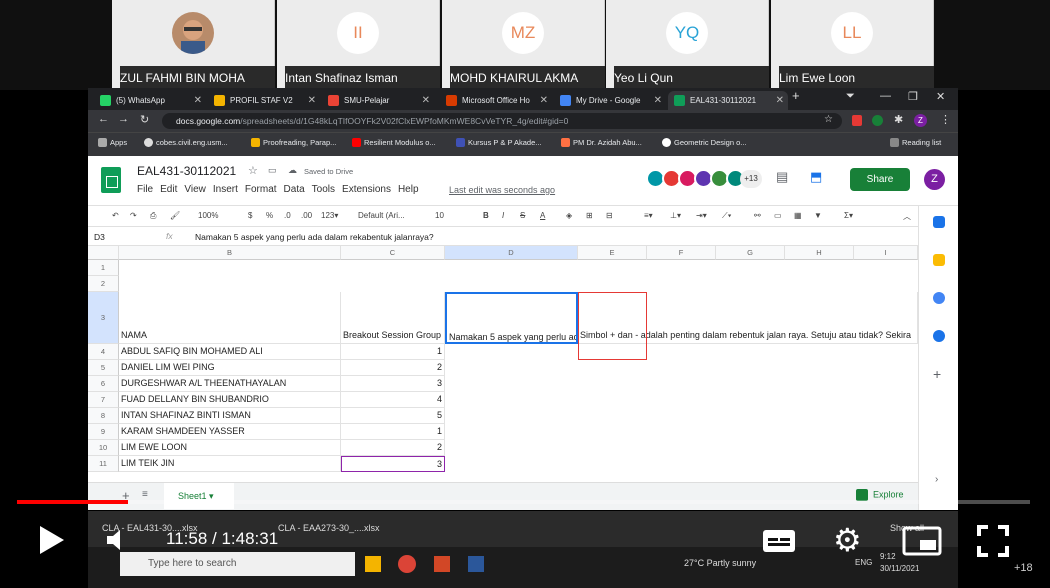 The width and height of the screenshot is (1050, 588). Describe the element at coordinates (915, 142) in the screenshot. I see `reading-list: Reading list` at that location.